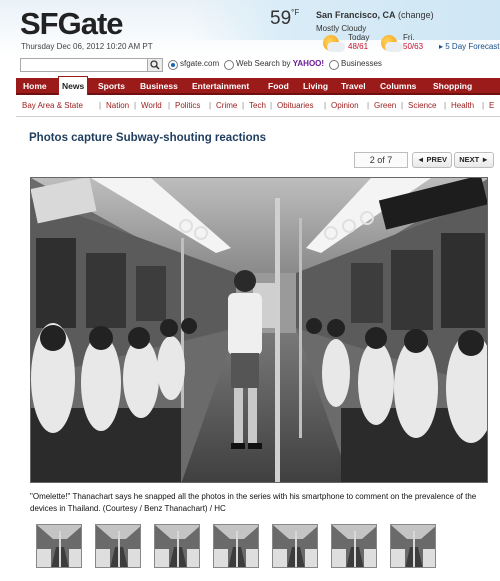  Describe the element at coordinates (452, 86) in the screenshot. I see `nav-shopping: Shopping` at that location.